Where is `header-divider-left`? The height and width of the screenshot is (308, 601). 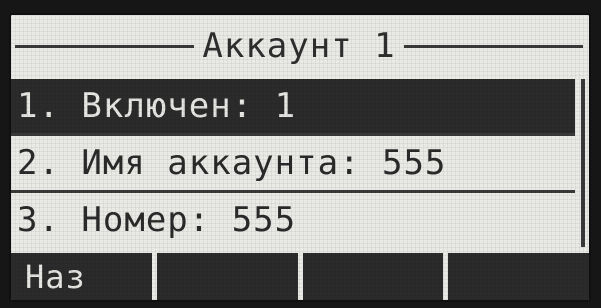
header-divider-left is located at coordinates (105, 46).